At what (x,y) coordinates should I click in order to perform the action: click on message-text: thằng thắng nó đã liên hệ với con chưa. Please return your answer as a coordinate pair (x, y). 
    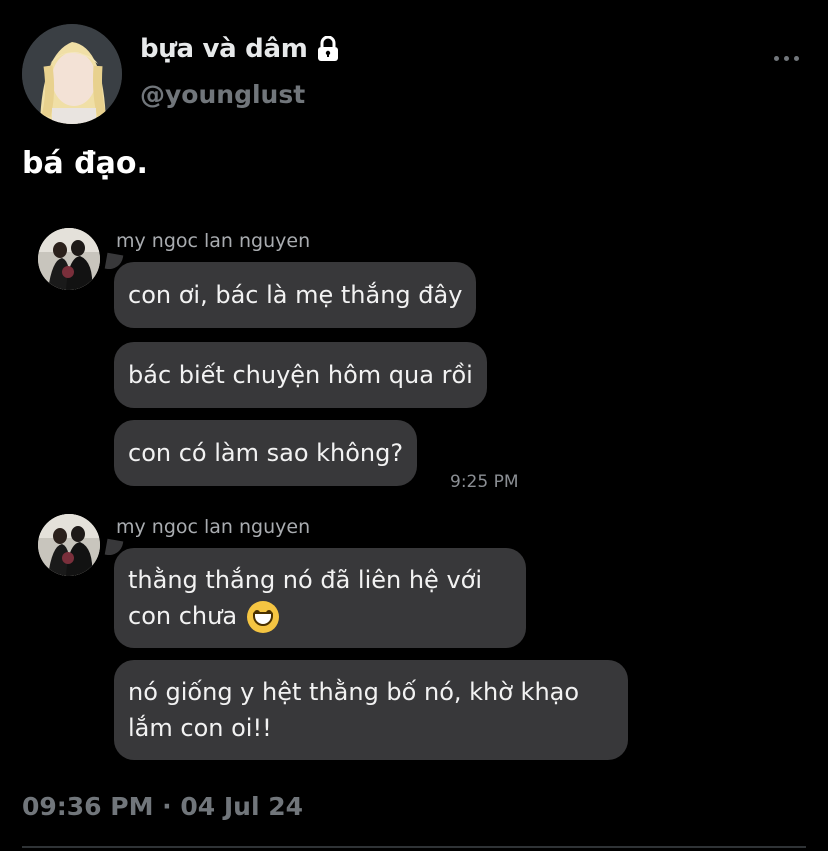
    Looking at the image, I should click on (305, 598).